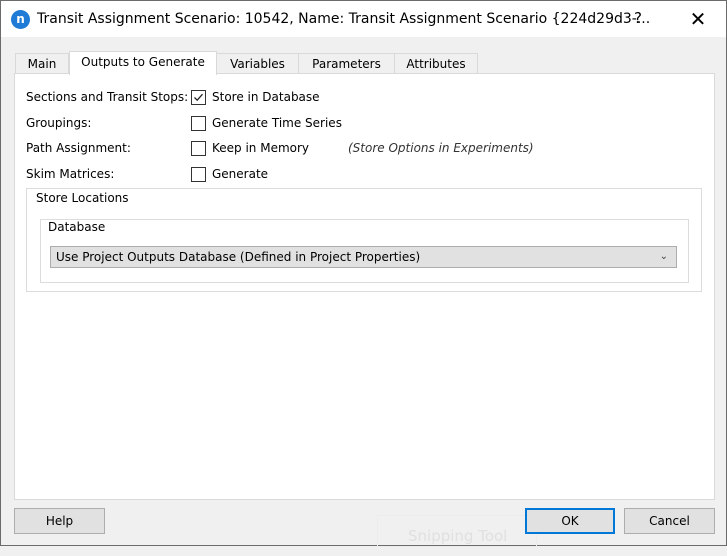 This screenshot has width=727, height=556. I want to click on keep-in-memory-checkbox, so click(198, 148).